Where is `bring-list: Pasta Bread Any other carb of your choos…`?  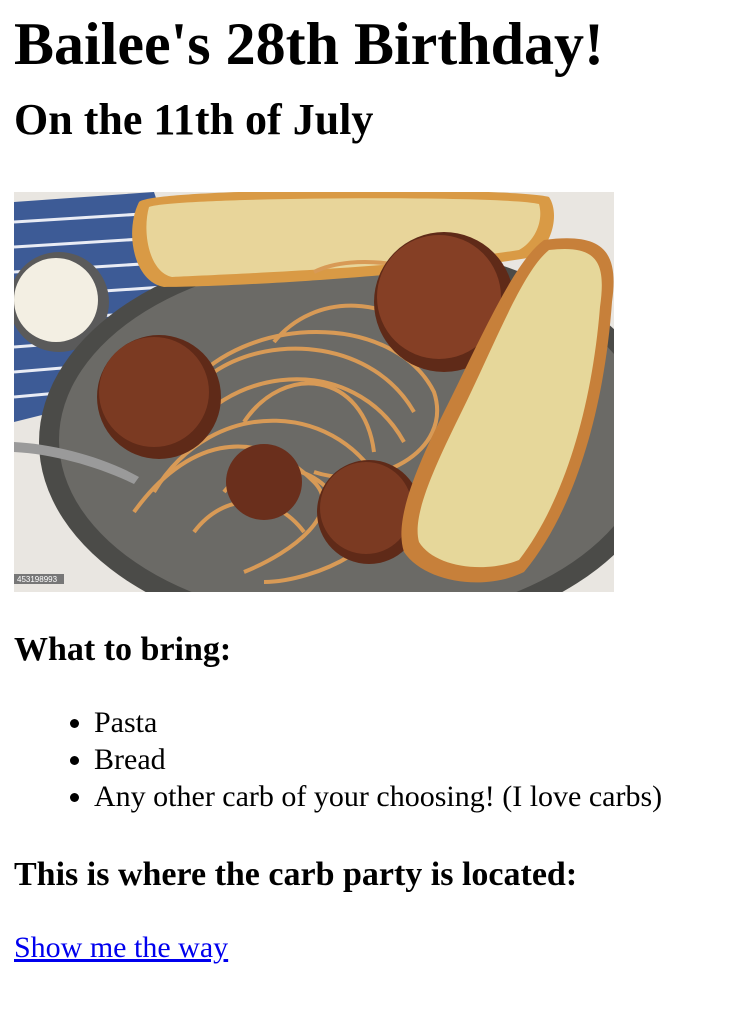 bring-list: Pasta Bread Any other carb of your choos… is located at coordinates (382, 759).